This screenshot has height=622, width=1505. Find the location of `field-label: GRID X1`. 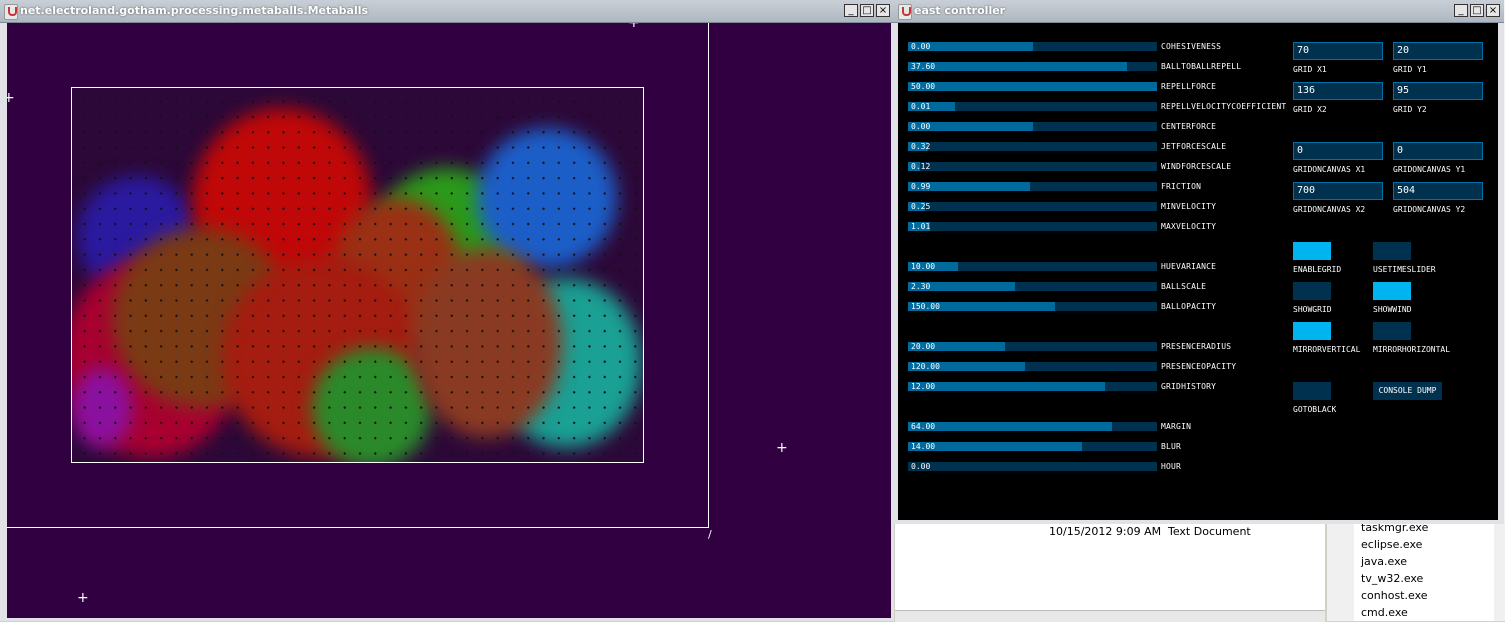

field-label: GRID X1 is located at coordinates (1310, 69).